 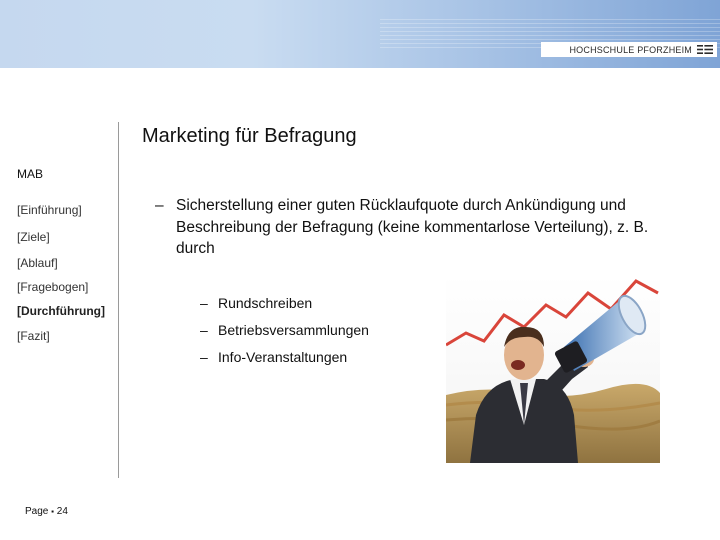 I want to click on sidebar-divider, so click(x=118, y=300).